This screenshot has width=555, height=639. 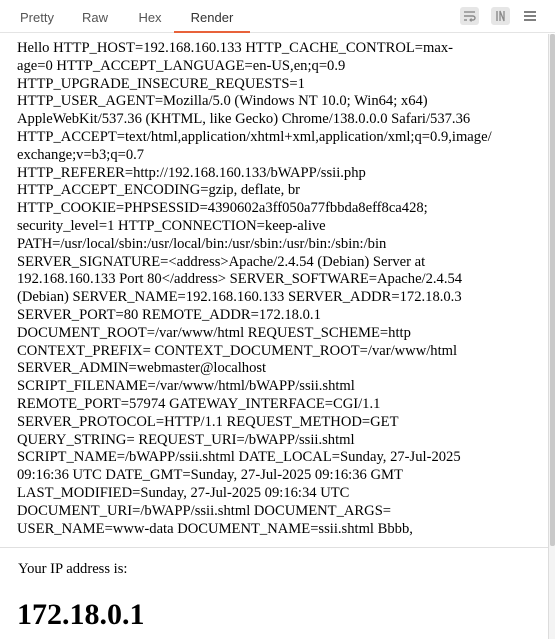 I want to click on ip-address-label: Your IP address is:, so click(x=73, y=569).